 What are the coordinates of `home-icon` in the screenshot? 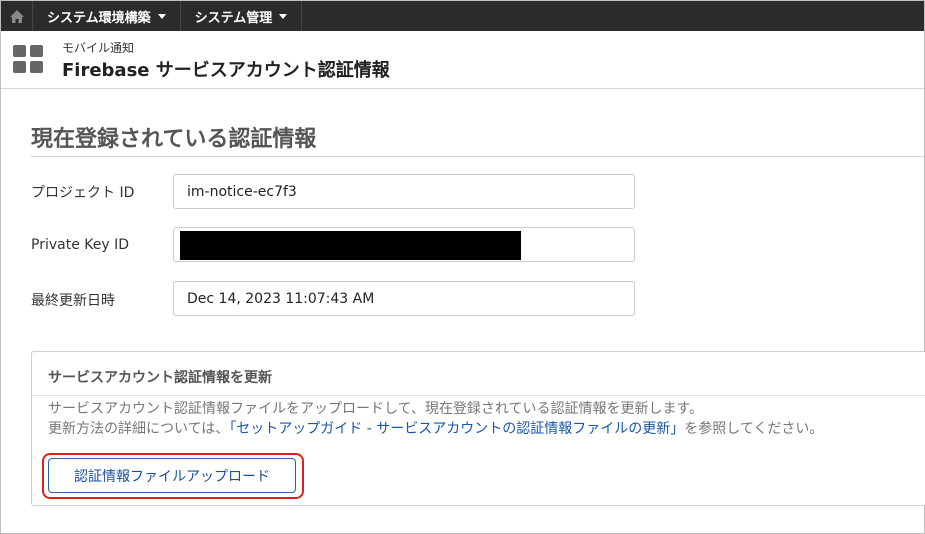 It's located at (16, 16).